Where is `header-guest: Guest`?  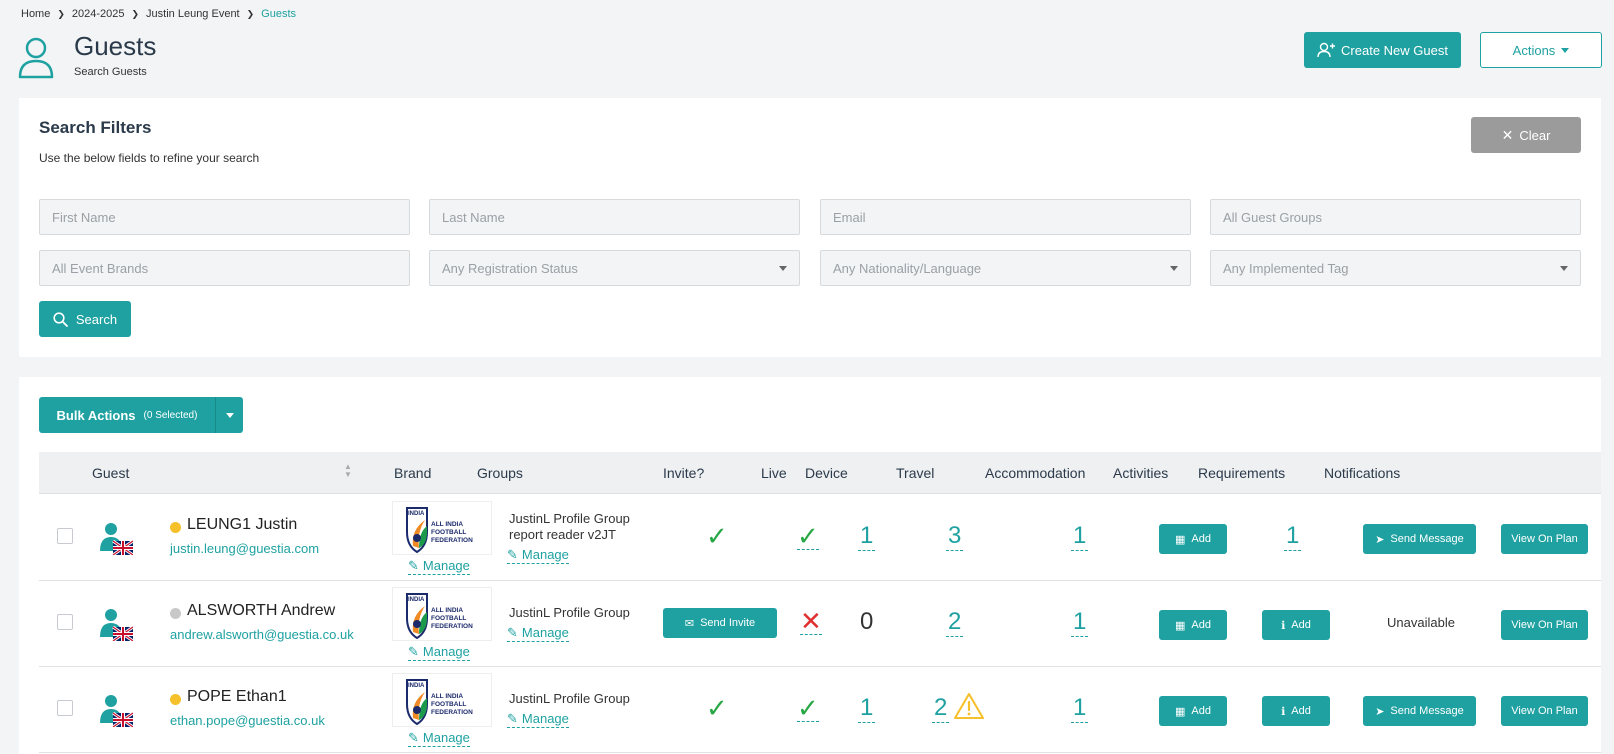 header-guest: Guest is located at coordinates (110, 473).